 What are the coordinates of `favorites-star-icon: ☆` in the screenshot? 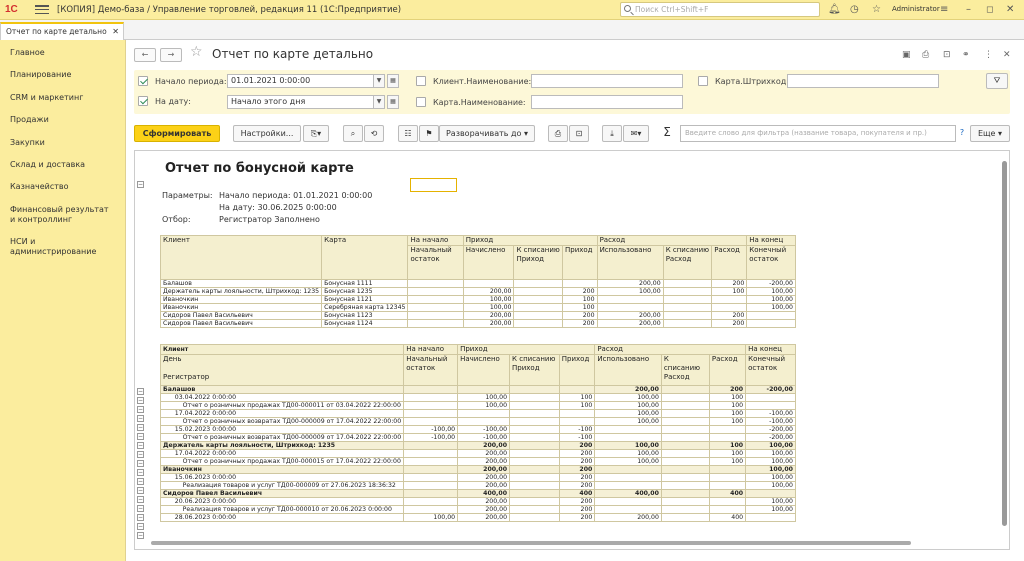 It's located at (876, 10).